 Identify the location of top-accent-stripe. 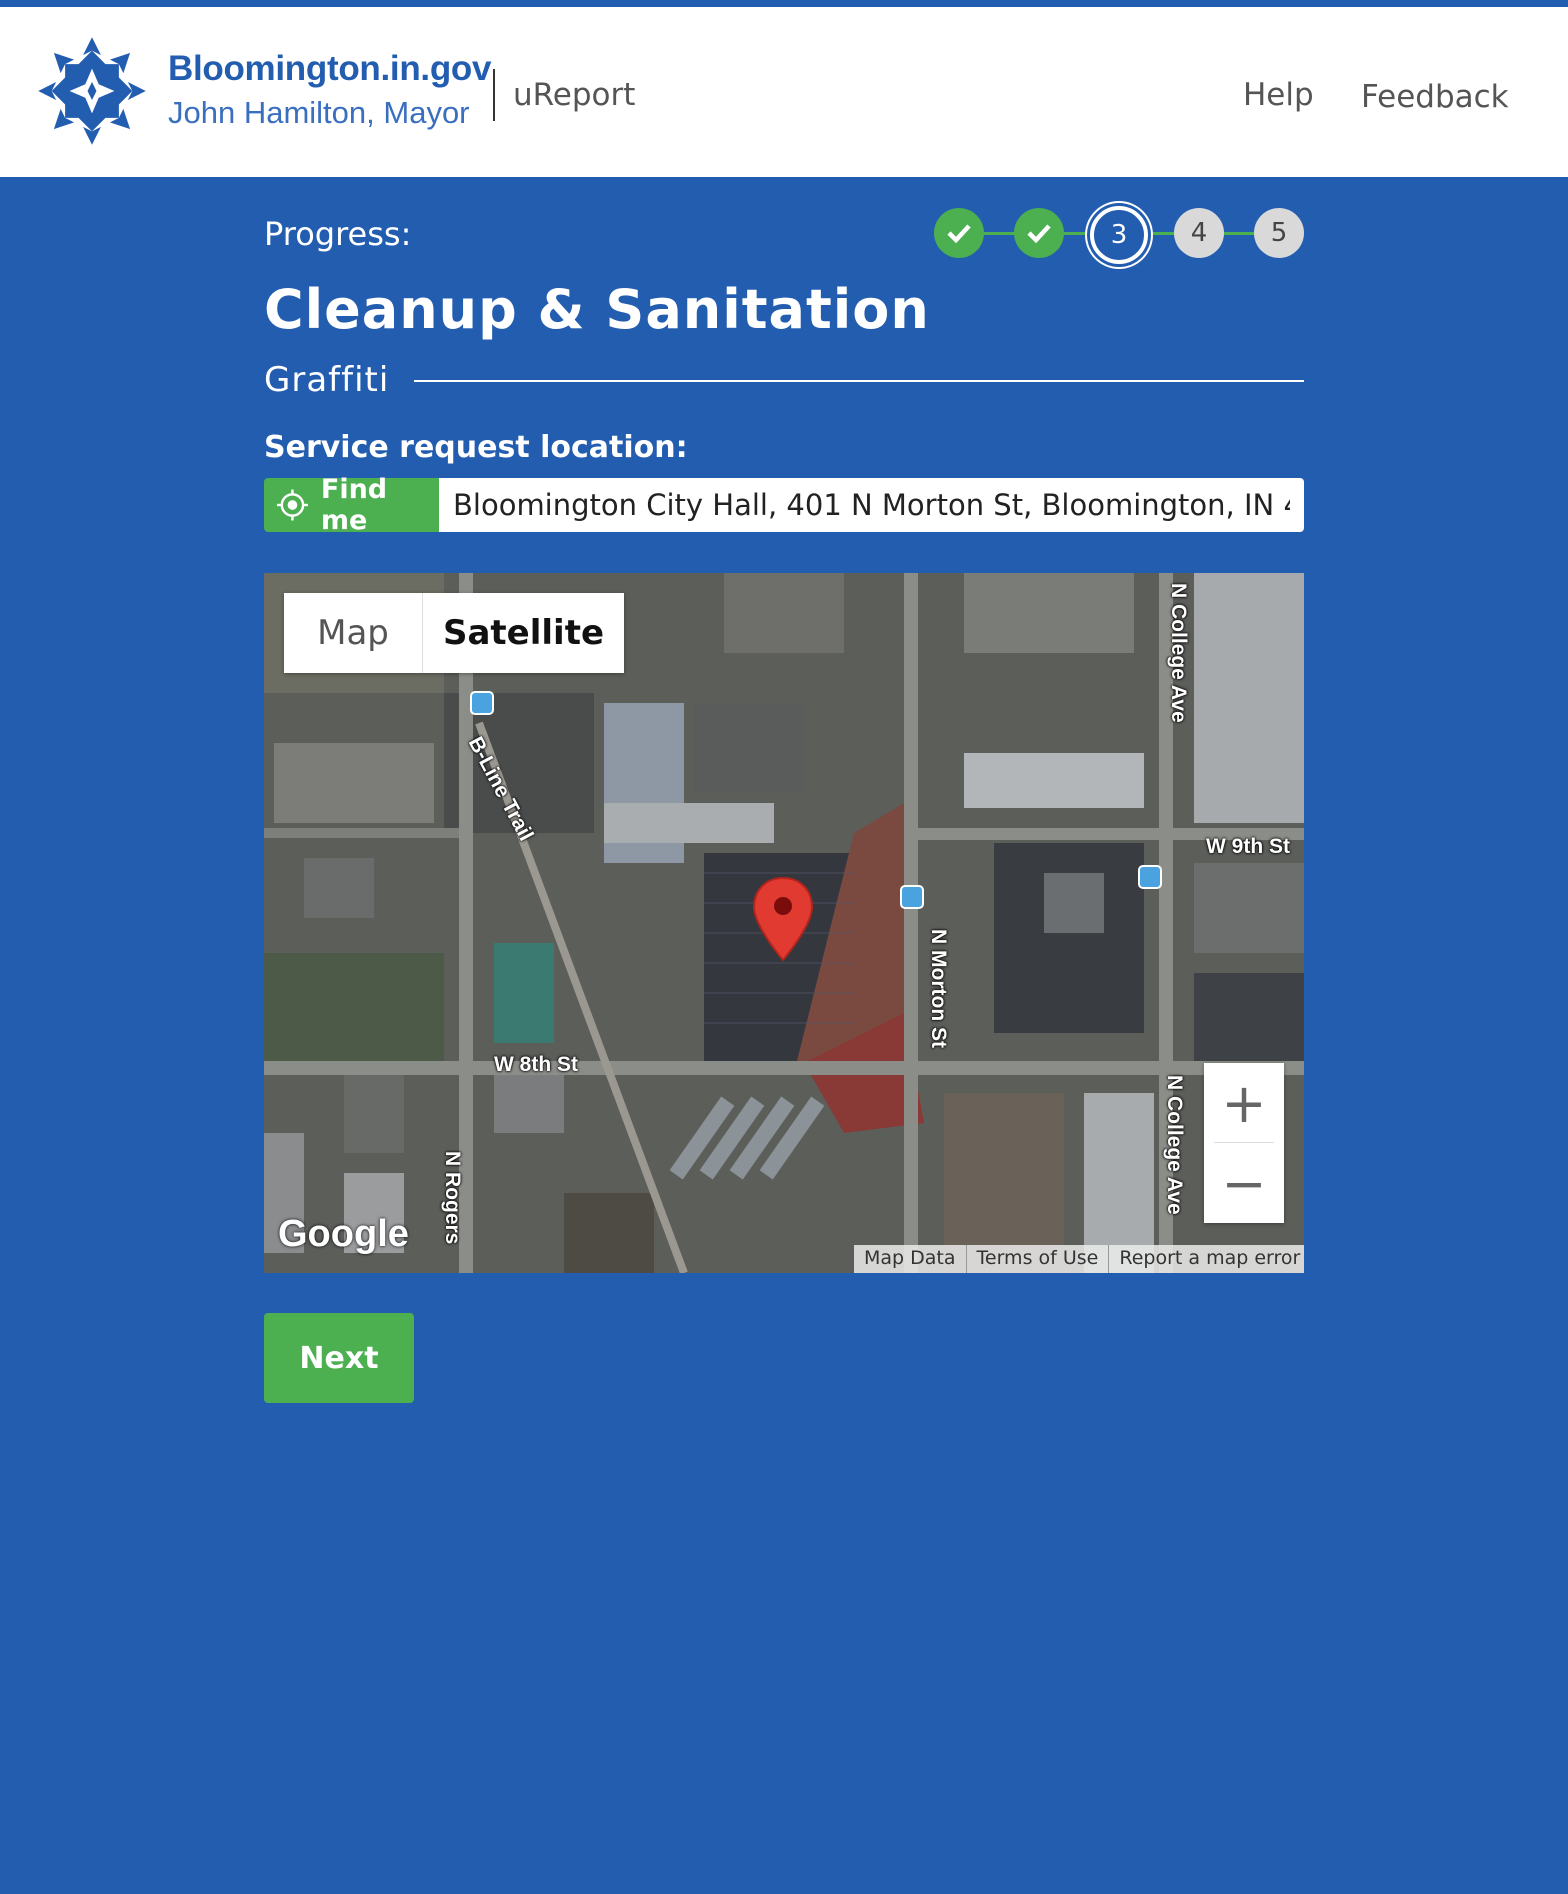
(784, 3).